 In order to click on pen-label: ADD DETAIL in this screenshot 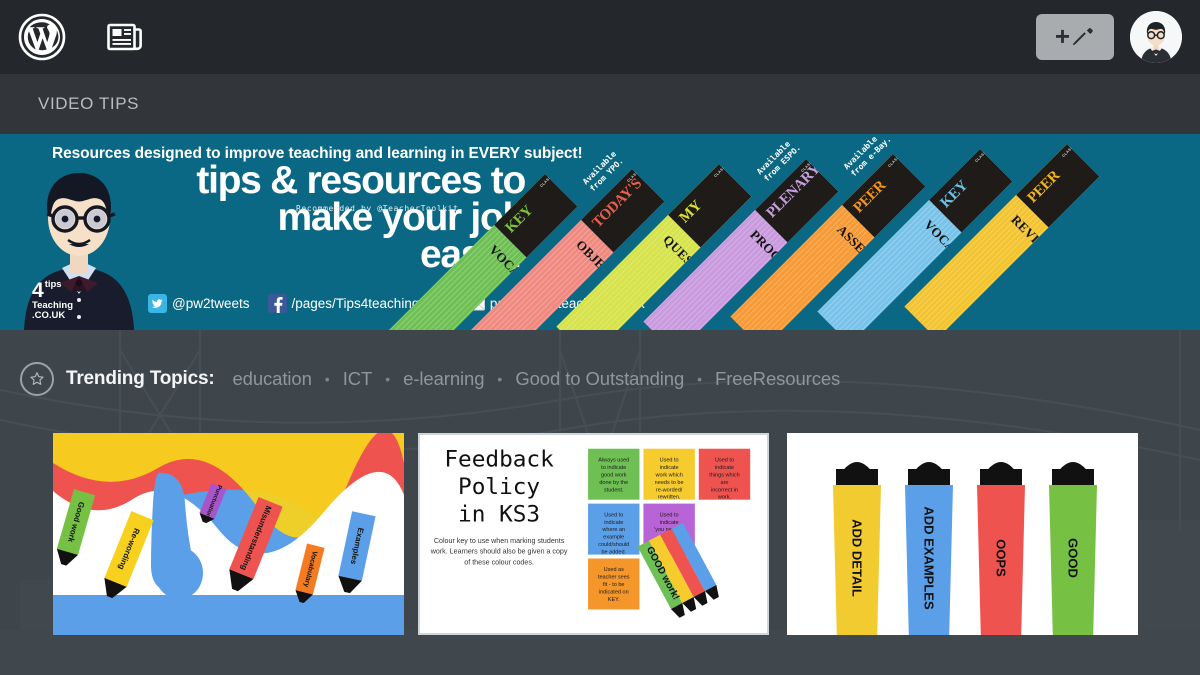, I will do `click(857, 558)`.